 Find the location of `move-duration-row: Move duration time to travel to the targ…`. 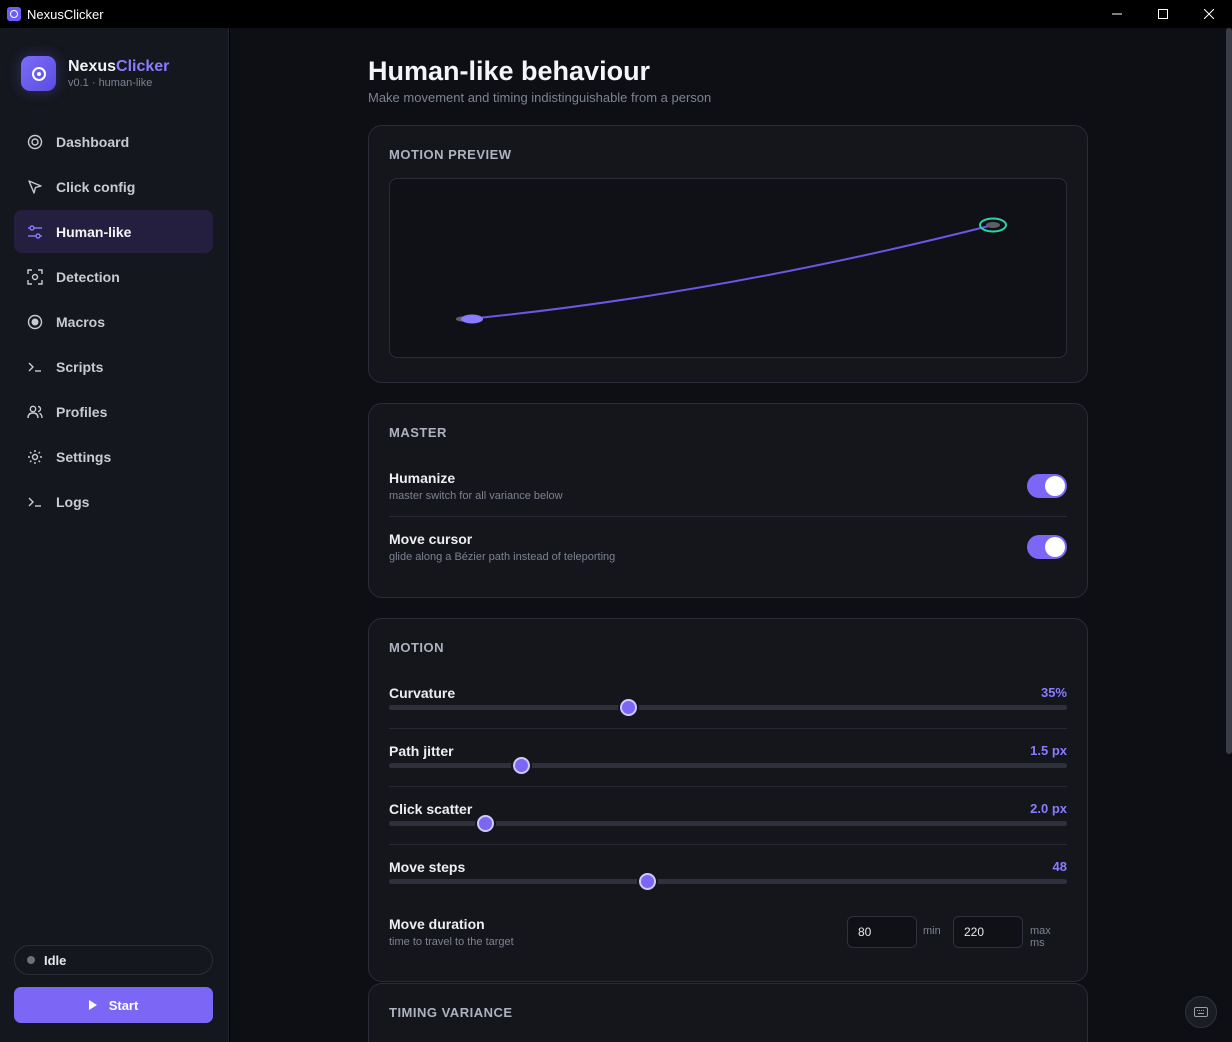

move-duration-row: Move duration time to travel to the targ… is located at coordinates (728, 933).